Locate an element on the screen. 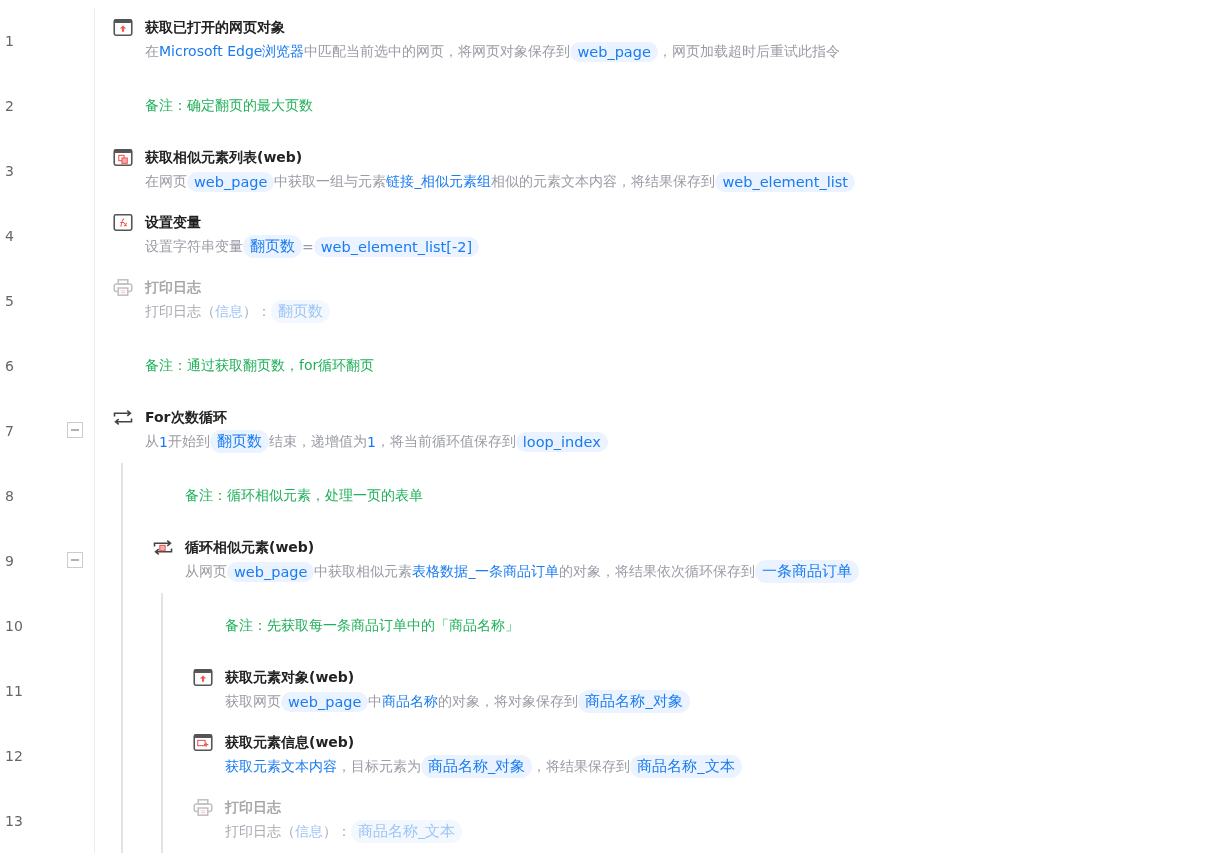 This screenshot has width=1229, height=854. line-number: 6 is located at coordinates (9, 365).